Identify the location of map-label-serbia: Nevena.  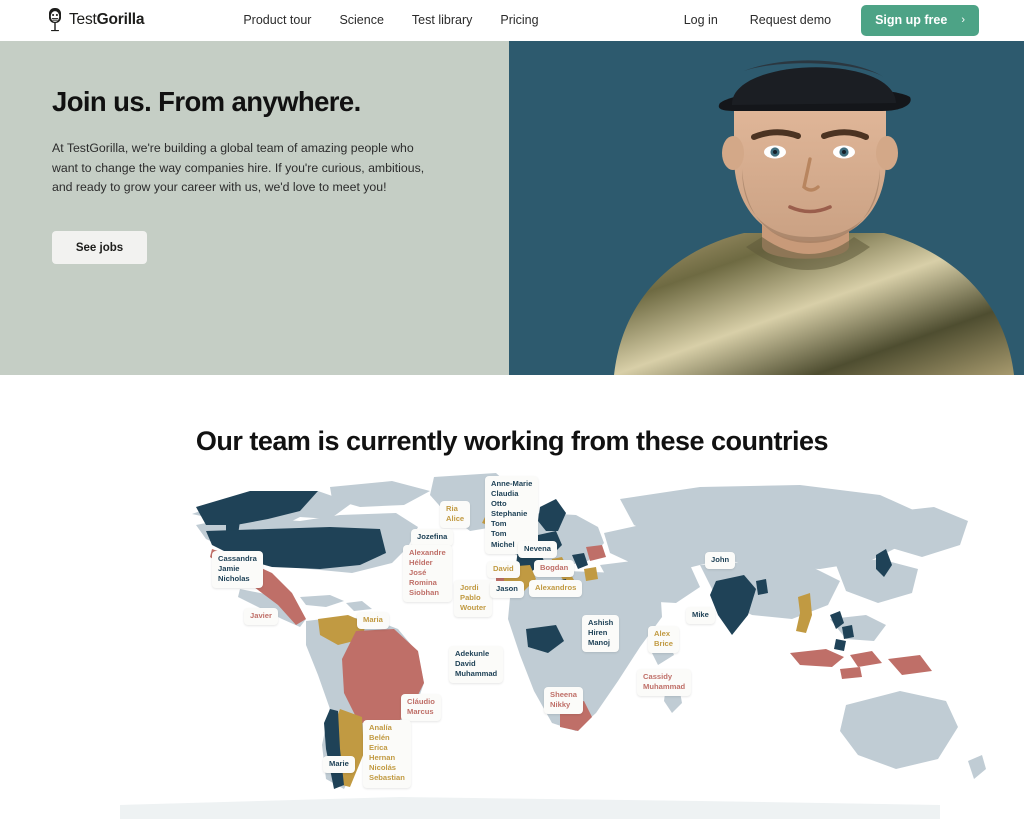
(538, 550).